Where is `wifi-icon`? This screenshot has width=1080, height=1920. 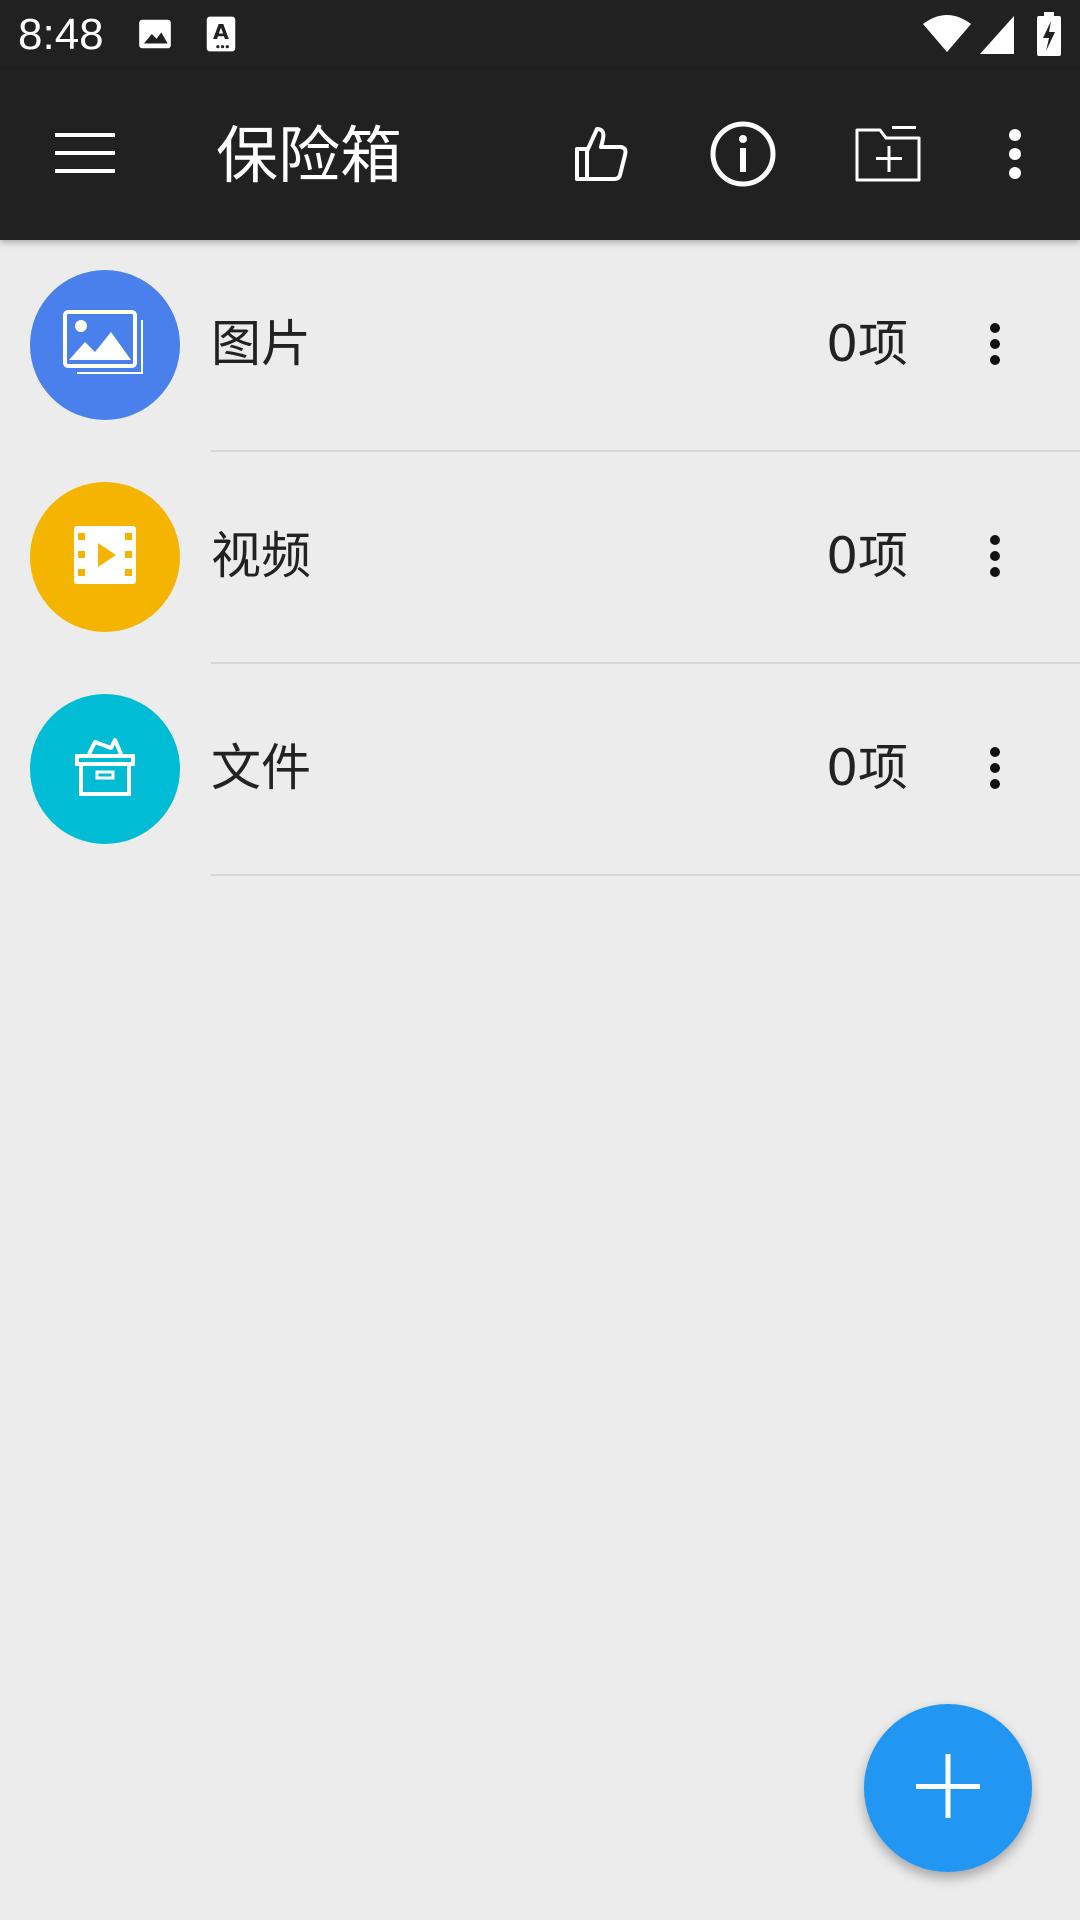
wifi-icon is located at coordinates (947, 36).